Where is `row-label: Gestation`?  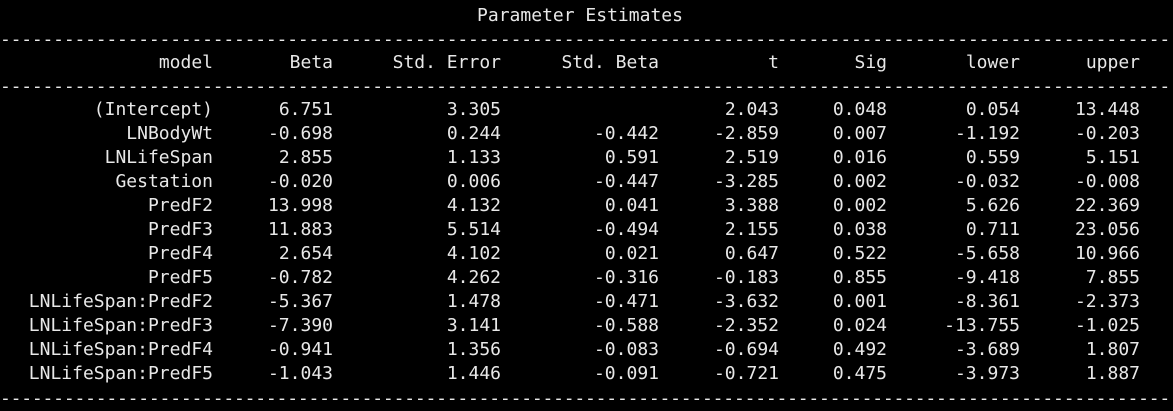
row-label: Gestation is located at coordinates (164, 181).